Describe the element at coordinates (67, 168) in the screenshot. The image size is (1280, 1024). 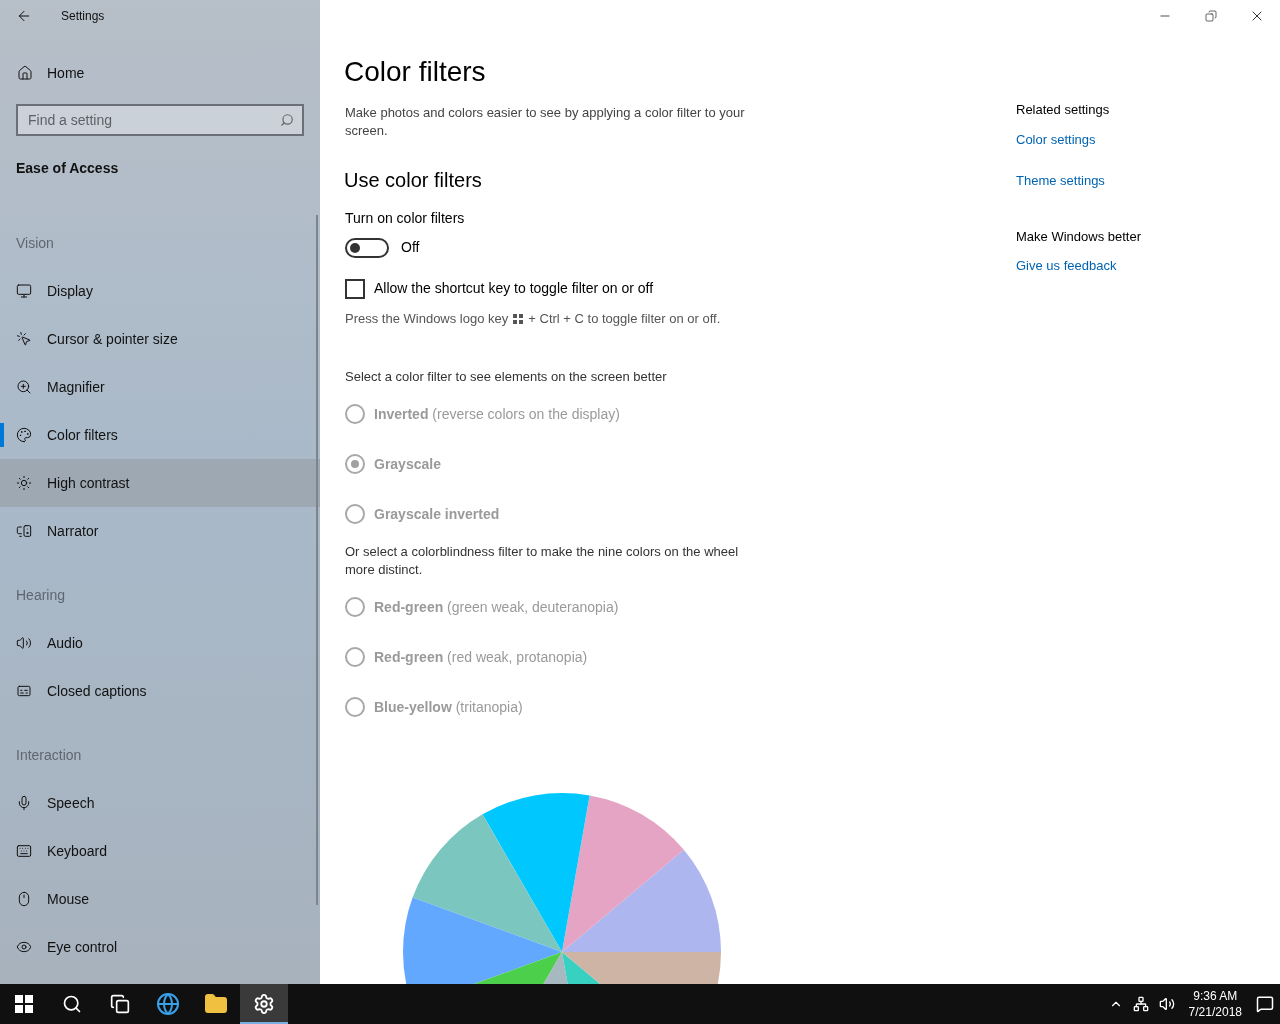
I see `section-heading: Ease of Access` at that location.